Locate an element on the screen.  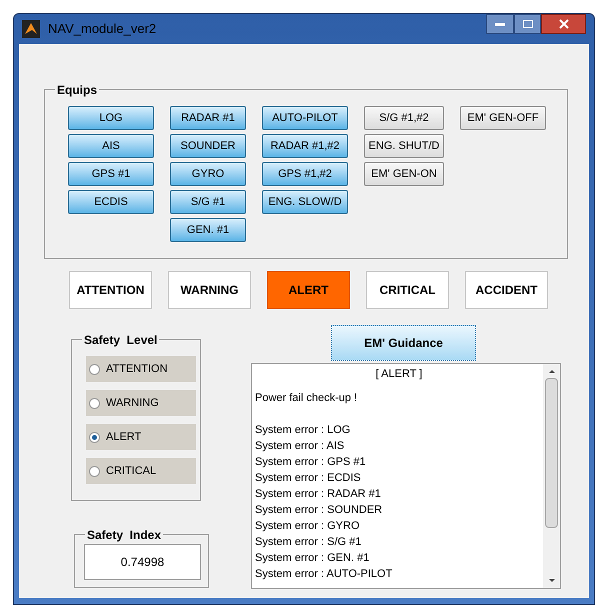
equipment-button: RADAR #1 is located at coordinates (208, 118).